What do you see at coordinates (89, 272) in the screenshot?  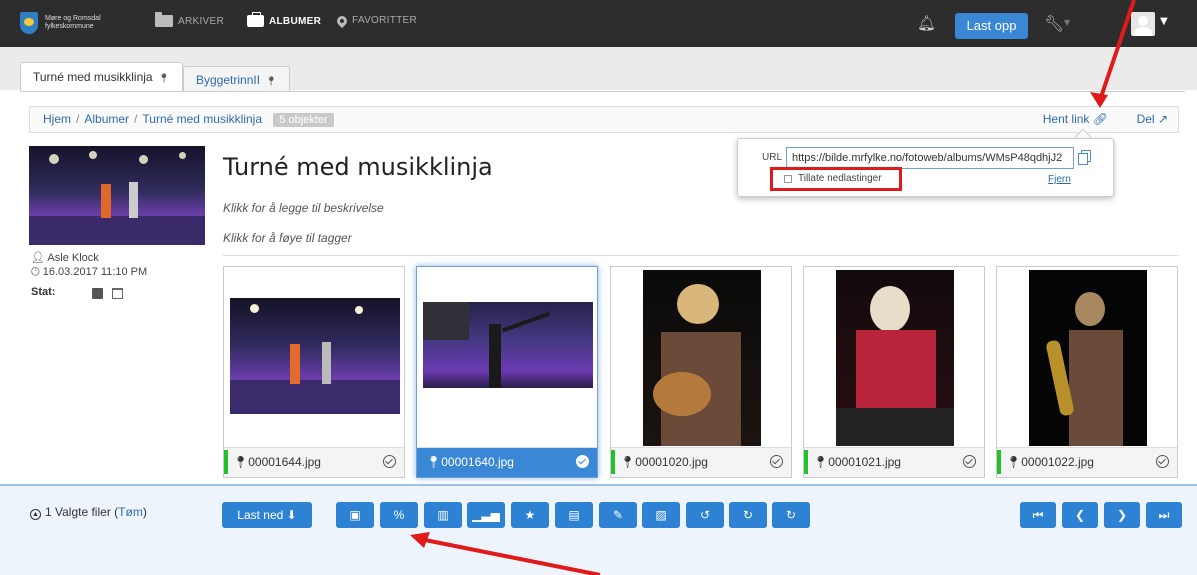 I see `date: 🕑︎ 16.03.2017 11:10 PM` at bounding box center [89, 272].